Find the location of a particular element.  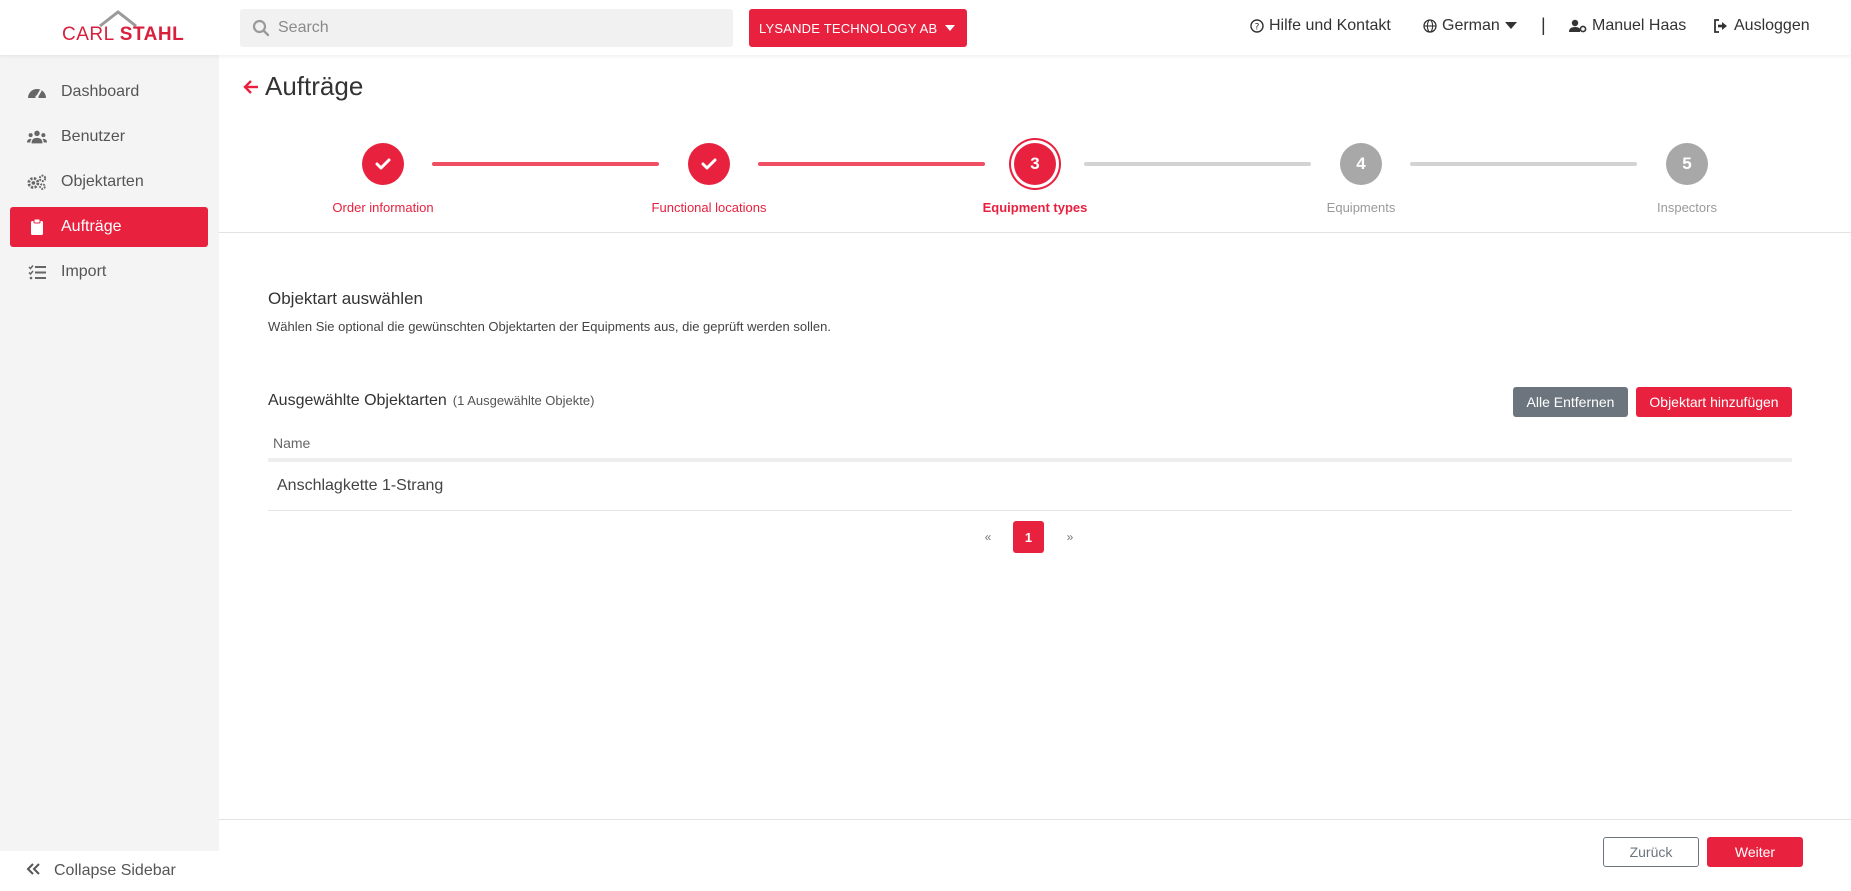

step-number: 5 is located at coordinates (1687, 163).